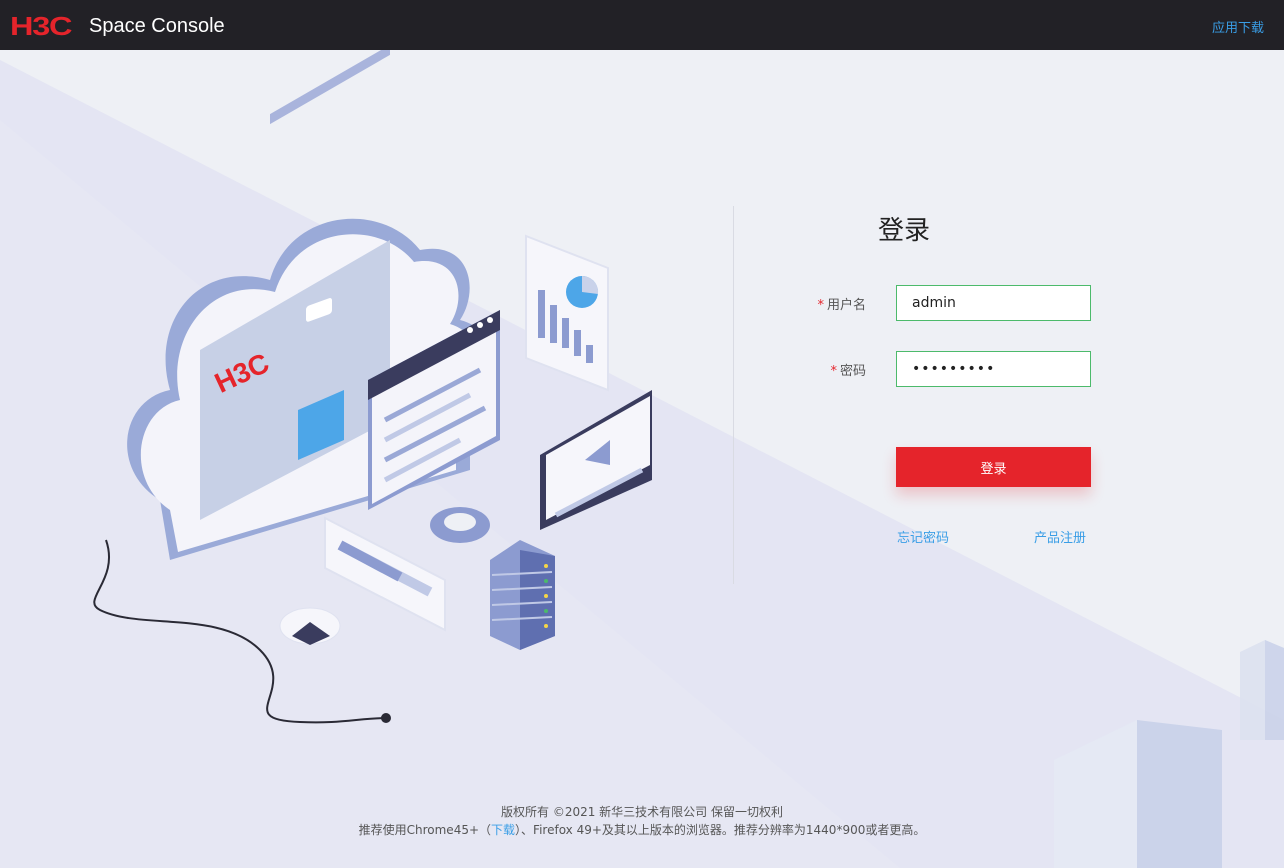 This screenshot has width=1284, height=868. Describe the element at coordinates (1238, 26) in the screenshot. I see `app-download-link: 应用下载` at that location.